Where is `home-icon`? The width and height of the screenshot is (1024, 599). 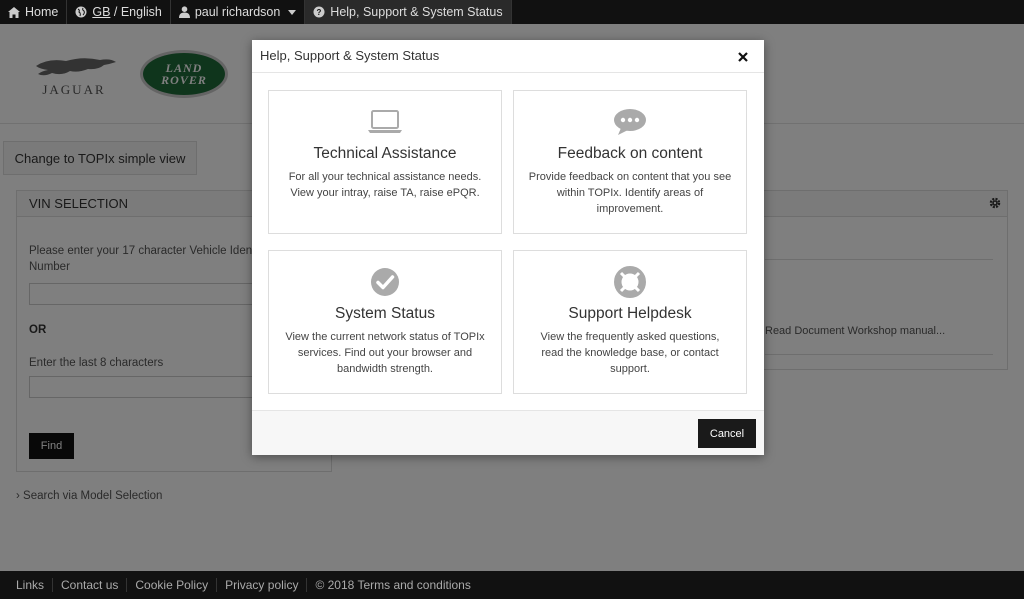
home-icon is located at coordinates (14, 12).